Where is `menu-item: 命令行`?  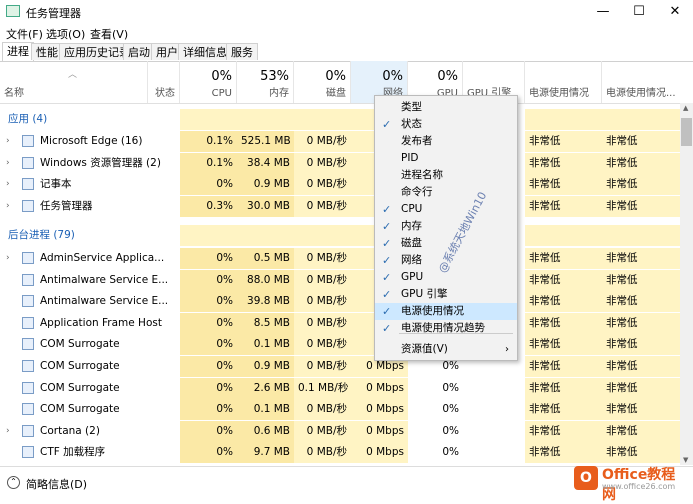
menu-item: 命令行 is located at coordinates (446, 192).